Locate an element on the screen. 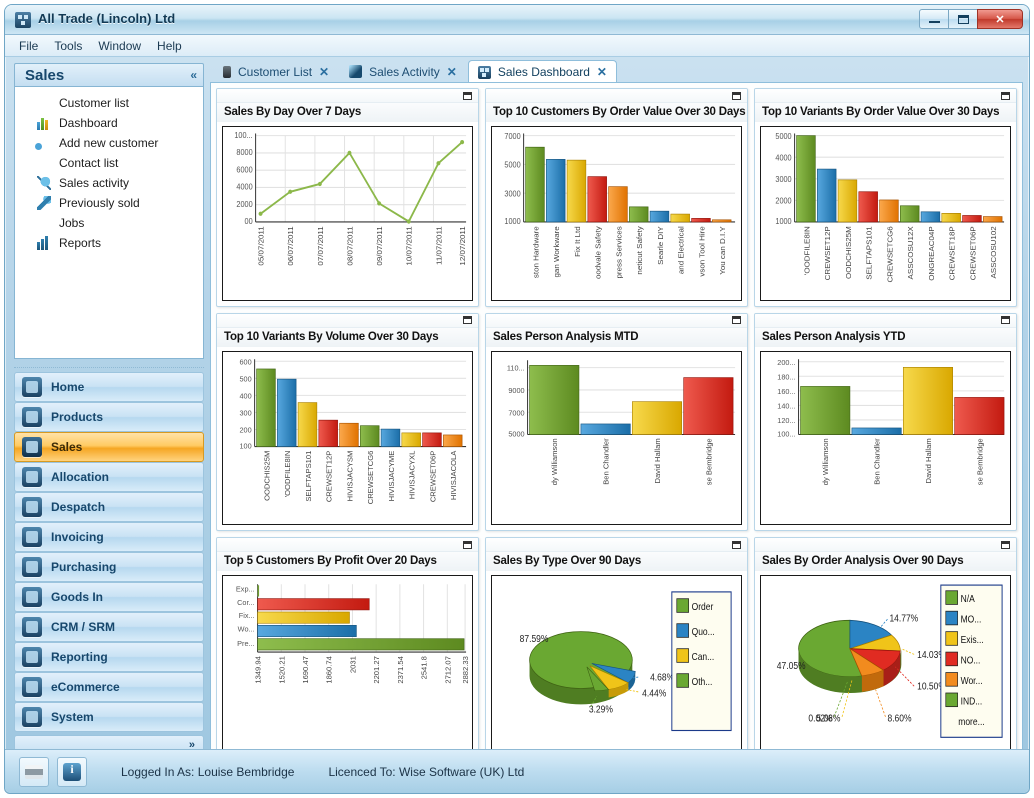  sidebar-nav-system: System is located at coordinates (109, 717).